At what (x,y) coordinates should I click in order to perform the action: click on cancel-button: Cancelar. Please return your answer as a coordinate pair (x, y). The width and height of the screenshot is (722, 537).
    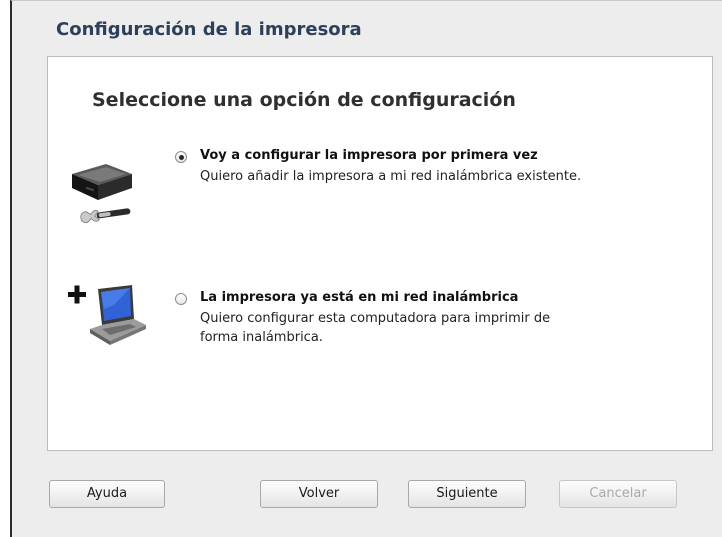
    Looking at the image, I should click on (618, 494).